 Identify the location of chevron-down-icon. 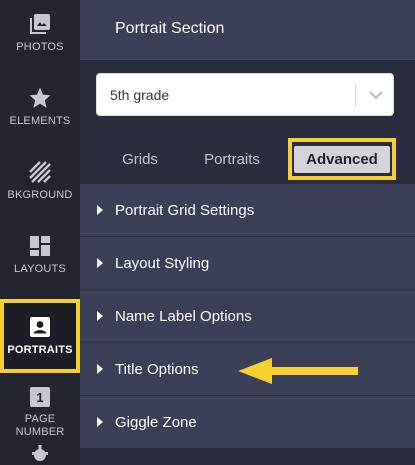
(376, 95).